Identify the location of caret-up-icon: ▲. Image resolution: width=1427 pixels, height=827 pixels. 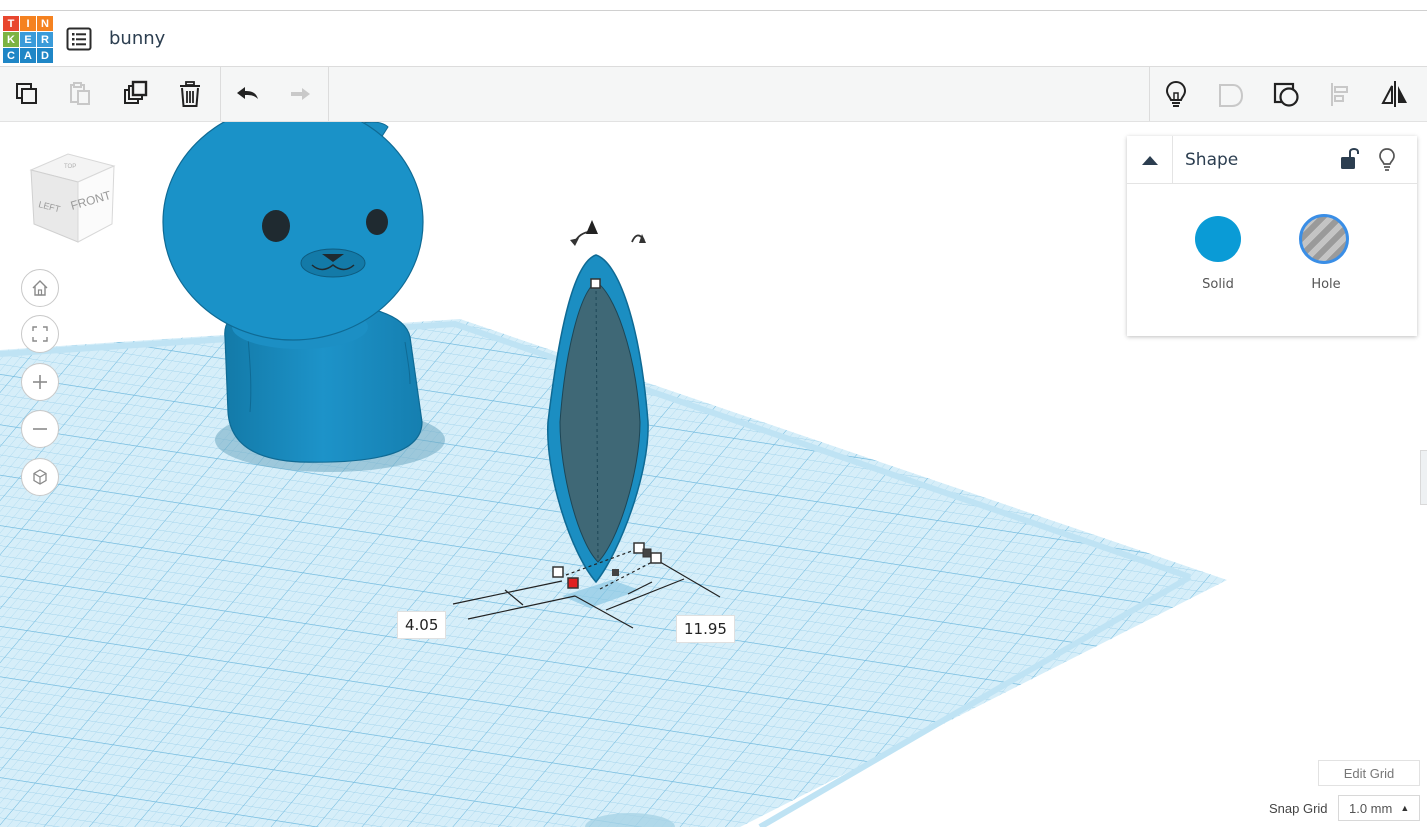
(1405, 808).